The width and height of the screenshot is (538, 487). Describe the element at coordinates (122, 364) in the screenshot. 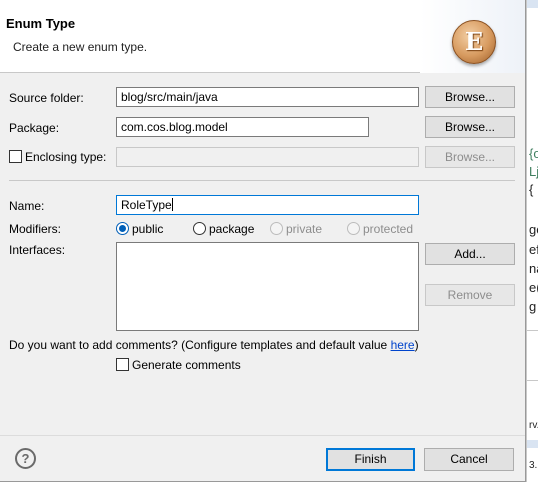

I see `generate-comments-checkbox` at that location.